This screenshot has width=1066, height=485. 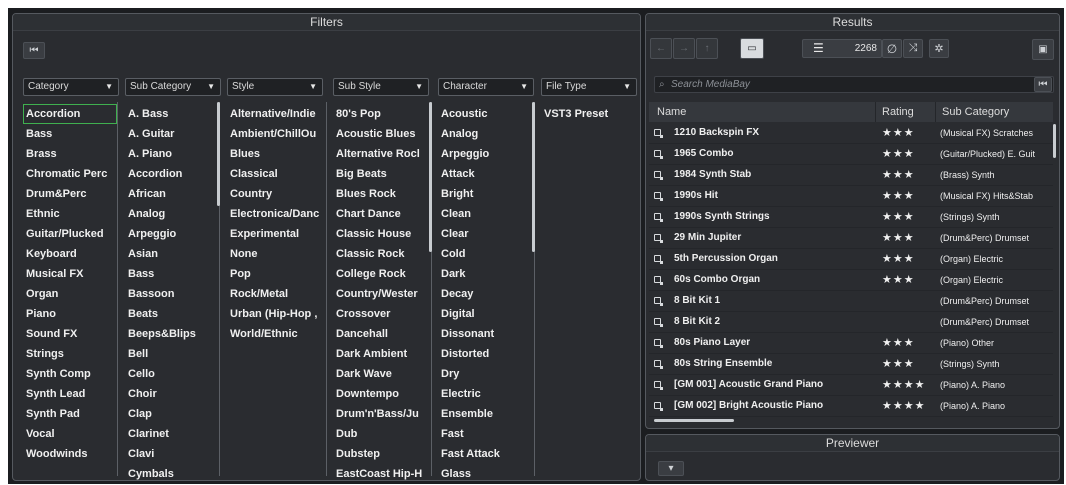 I want to click on filter-item: Musical FX, so click(x=71, y=274).